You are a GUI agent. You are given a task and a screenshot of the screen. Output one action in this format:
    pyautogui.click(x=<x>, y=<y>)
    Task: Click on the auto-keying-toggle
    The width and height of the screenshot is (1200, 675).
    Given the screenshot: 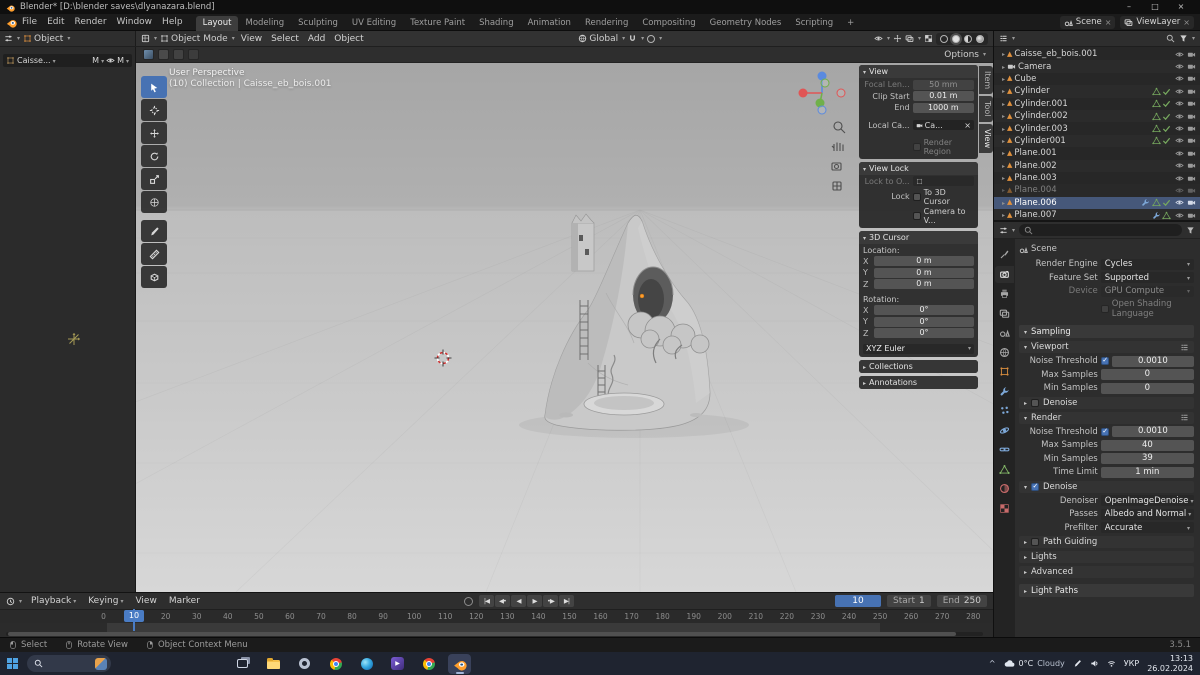 What is the action you would take?
    pyautogui.click(x=468, y=601)
    